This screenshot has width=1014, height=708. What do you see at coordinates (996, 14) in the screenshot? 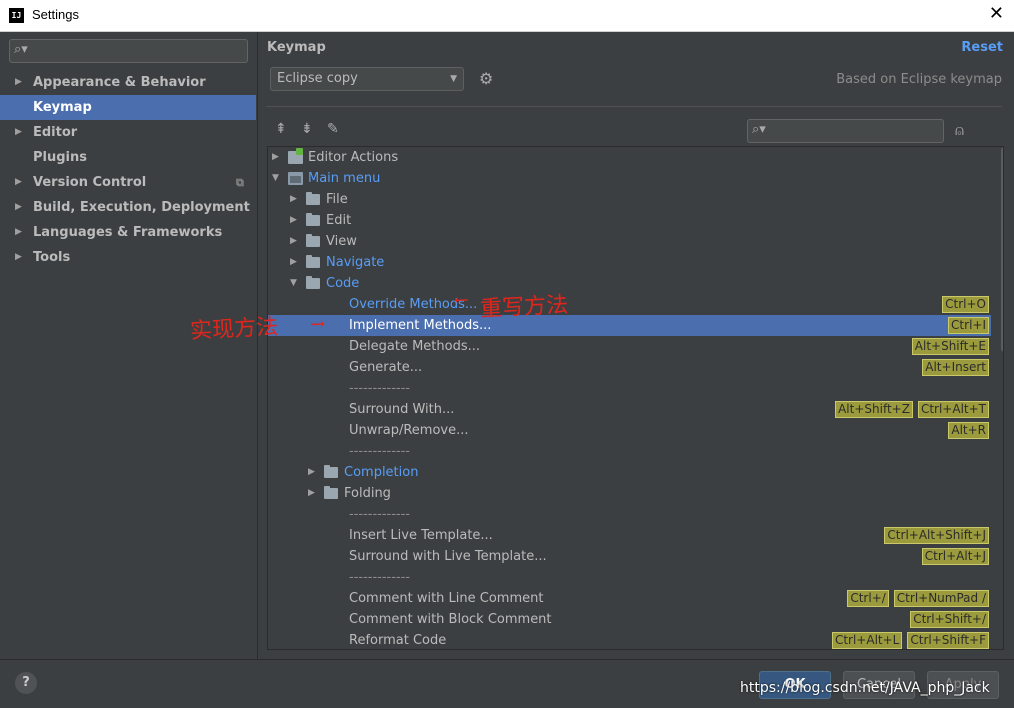
I see `close-icon: ✕` at bounding box center [996, 14].